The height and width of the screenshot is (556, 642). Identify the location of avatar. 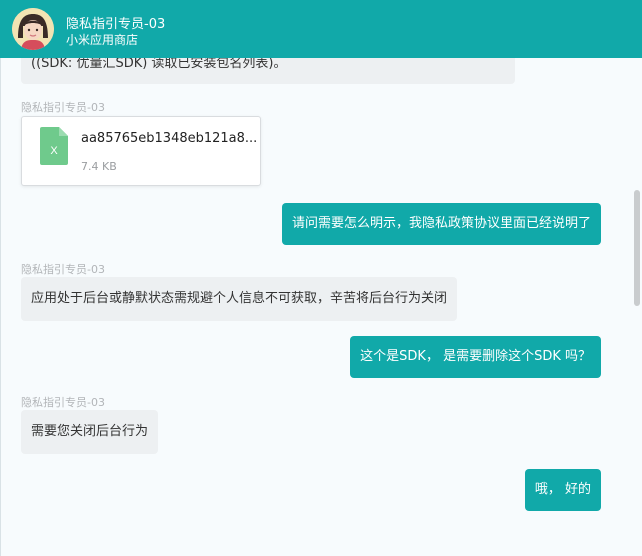
(33, 29).